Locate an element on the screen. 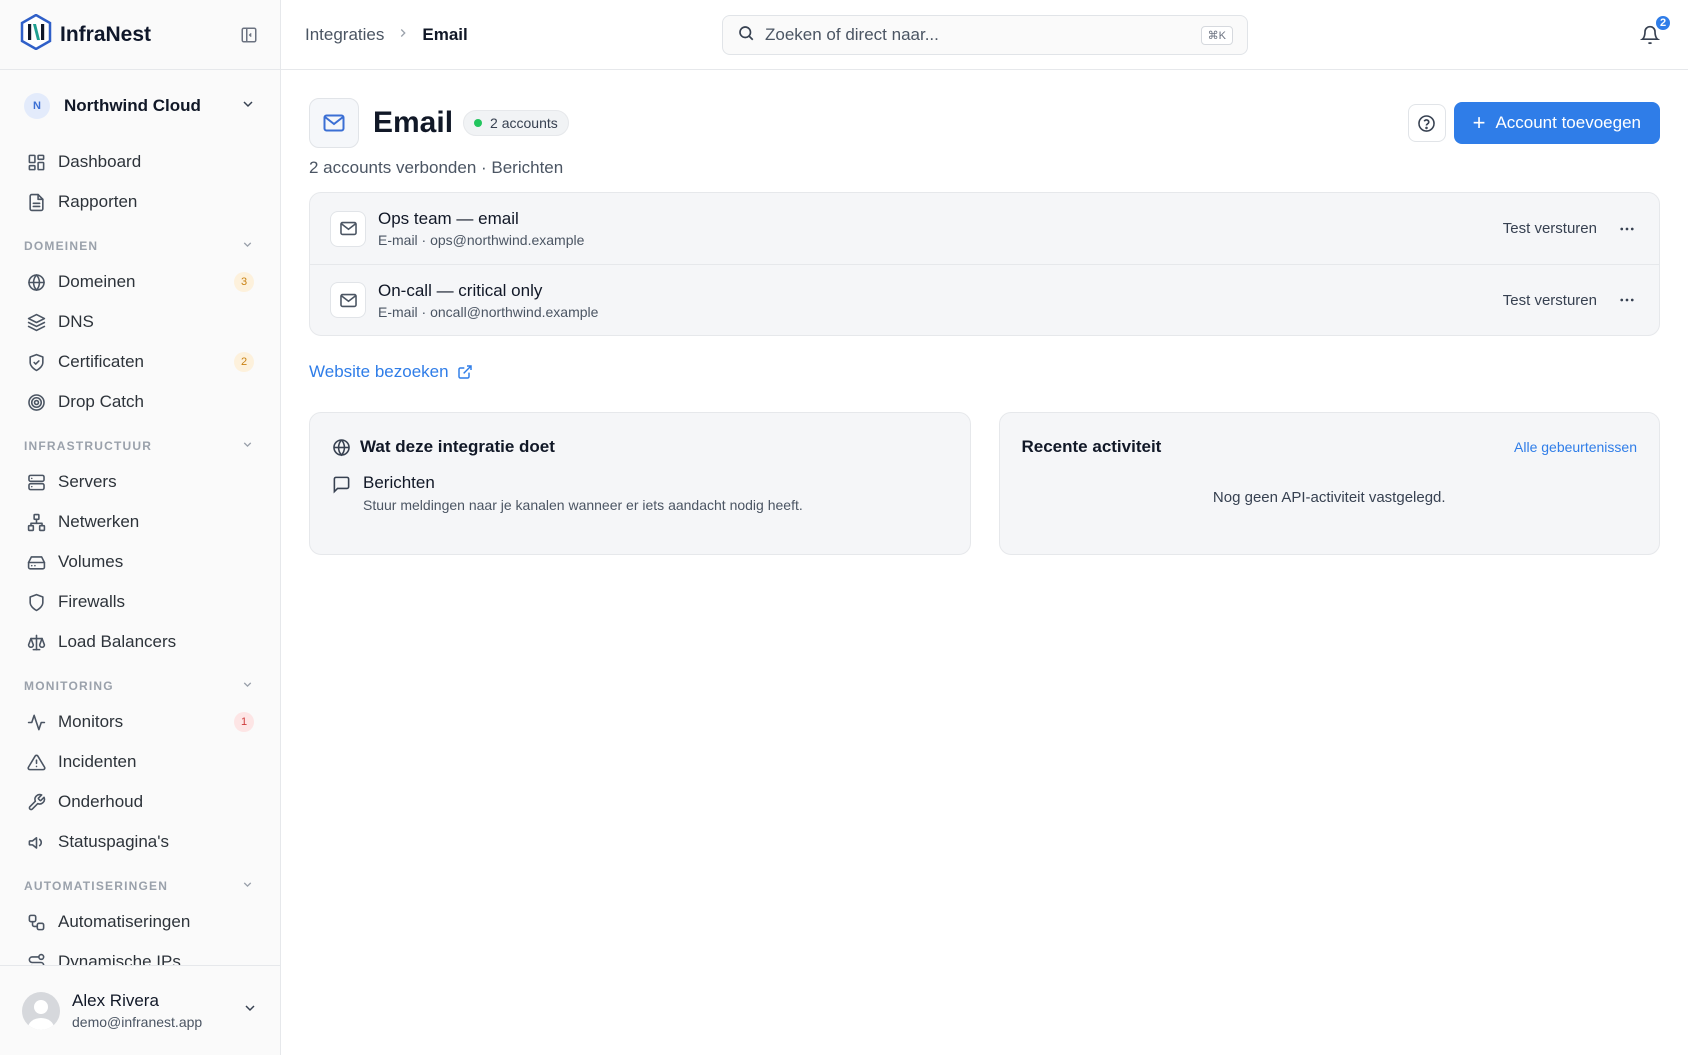 The width and height of the screenshot is (1688, 1055). notifications-button: 2 is located at coordinates (1654, 31).